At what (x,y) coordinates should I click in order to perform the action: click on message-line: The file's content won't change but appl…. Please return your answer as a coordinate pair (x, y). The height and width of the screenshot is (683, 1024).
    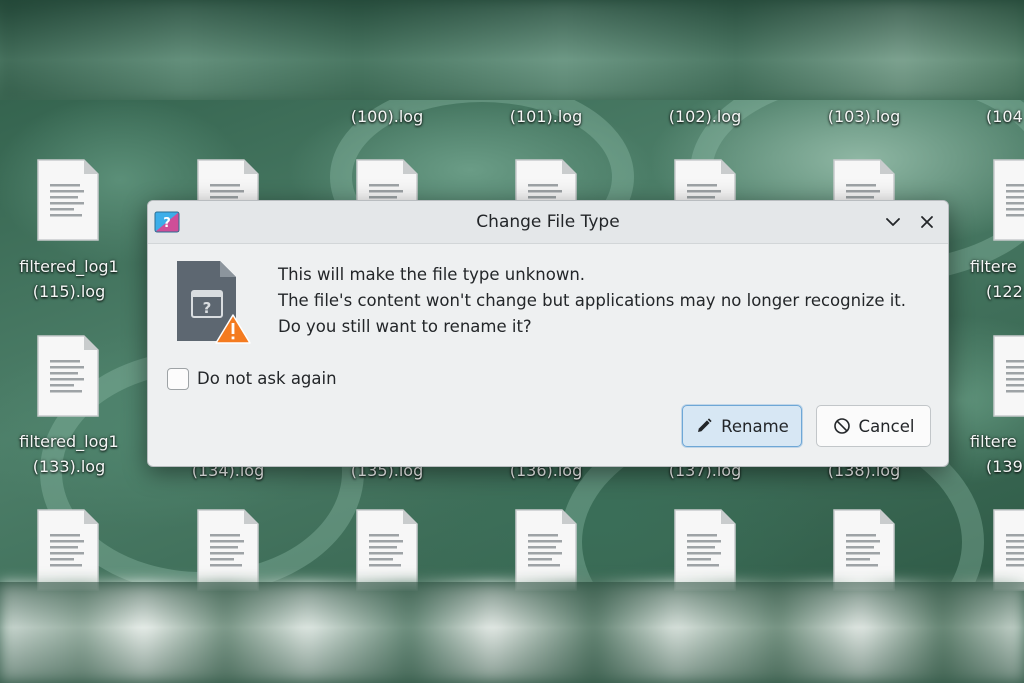
    Looking at the image, I should click on (592, 300).